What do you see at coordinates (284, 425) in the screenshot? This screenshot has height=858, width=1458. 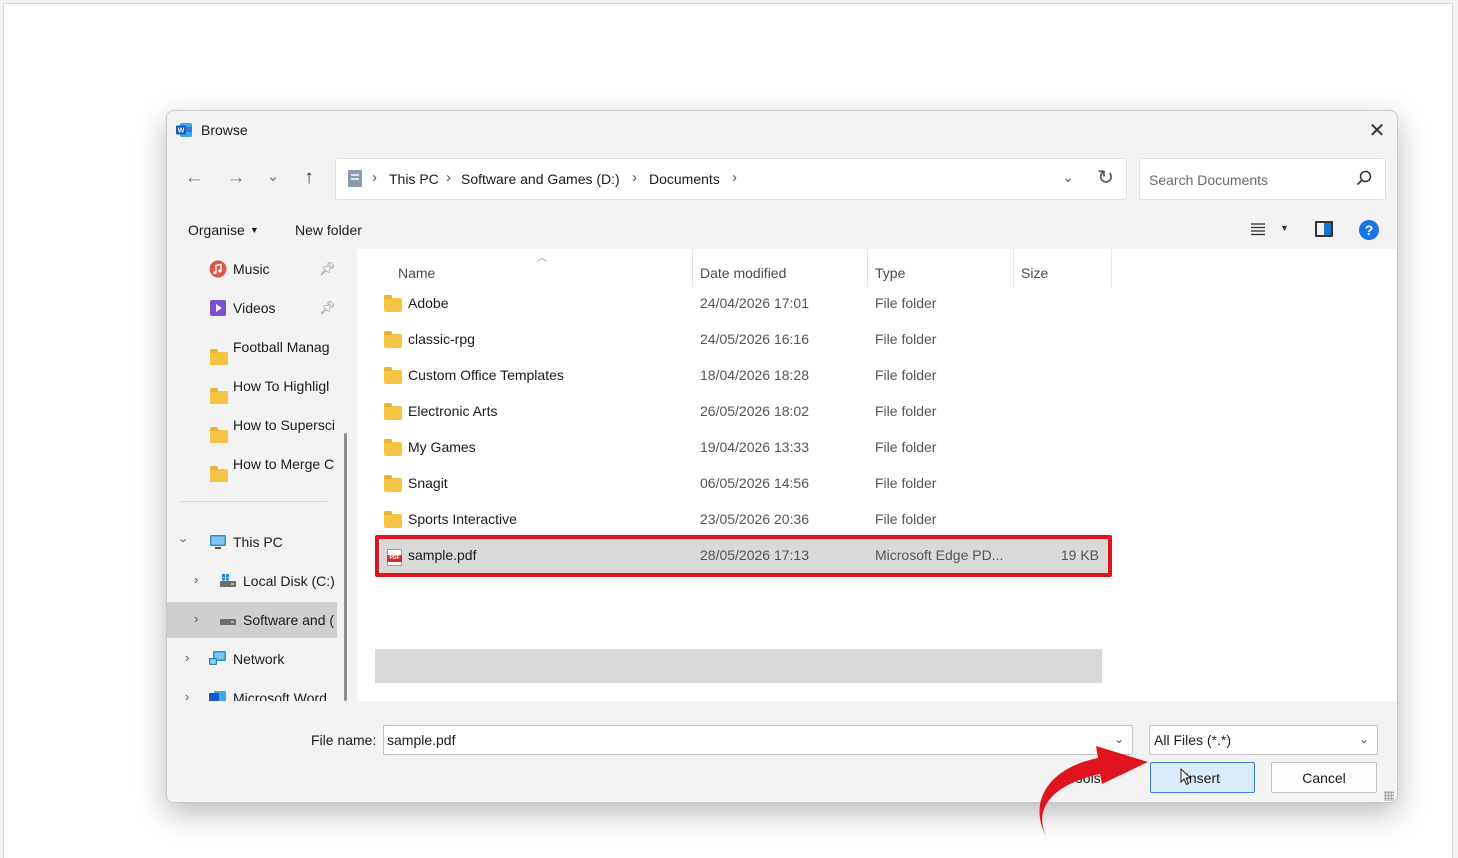 I see `sidebar-item-label: How to Supersci` at bounding box center [284, 425].